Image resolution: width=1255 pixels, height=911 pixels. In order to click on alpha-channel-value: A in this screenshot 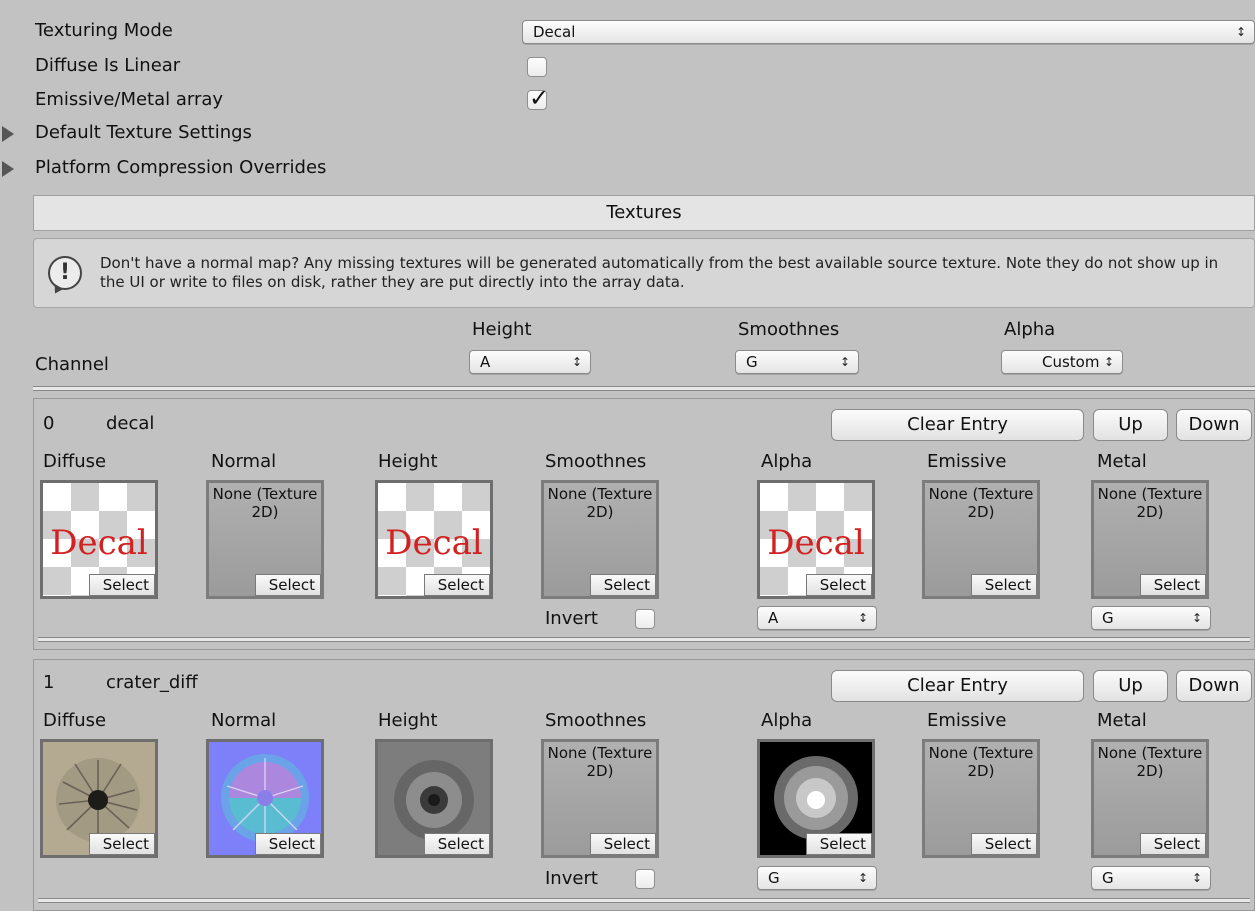, I will do `click(773, 618)`.